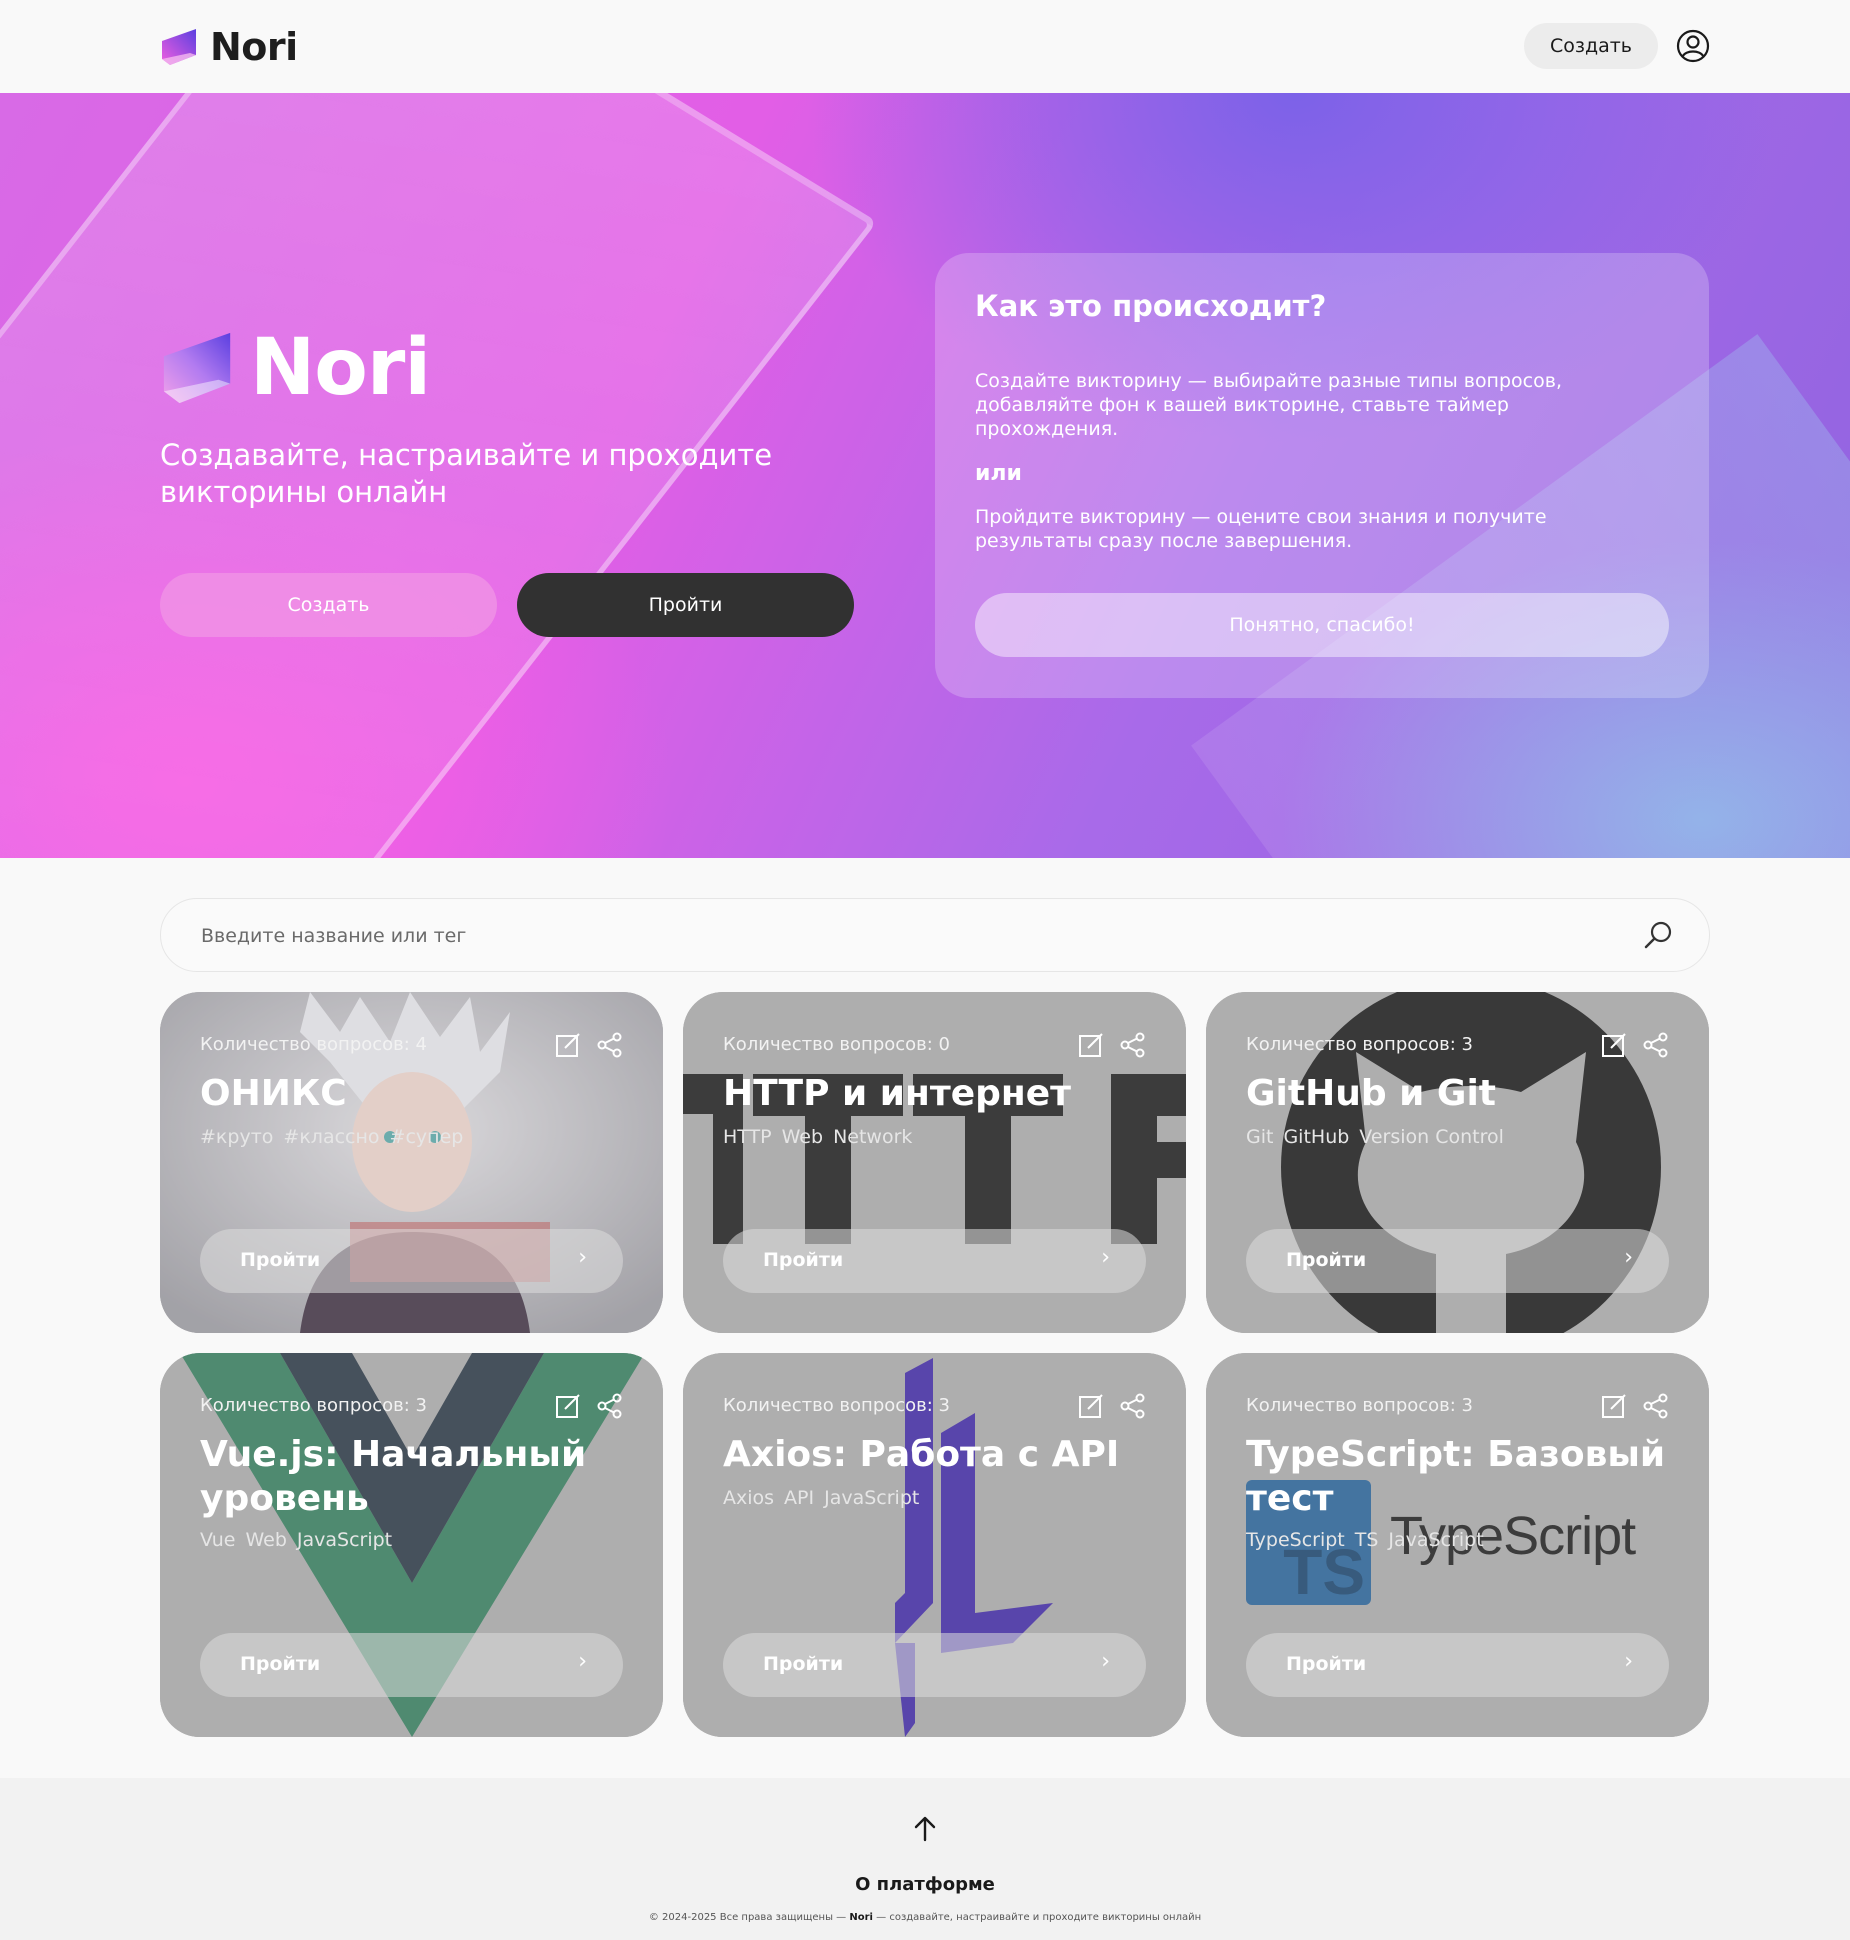 Image resolution: width=1850 pixels, height=1940 pixels. What do you see at coordinates (273, 1093) in the screenshot?
I see `card-title: ОНИКС` at bounding box center [273, 1093].